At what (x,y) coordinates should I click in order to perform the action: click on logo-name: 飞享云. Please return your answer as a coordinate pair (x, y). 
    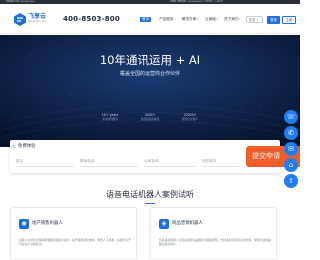
    Looking at the image, I should click on (37, 16).